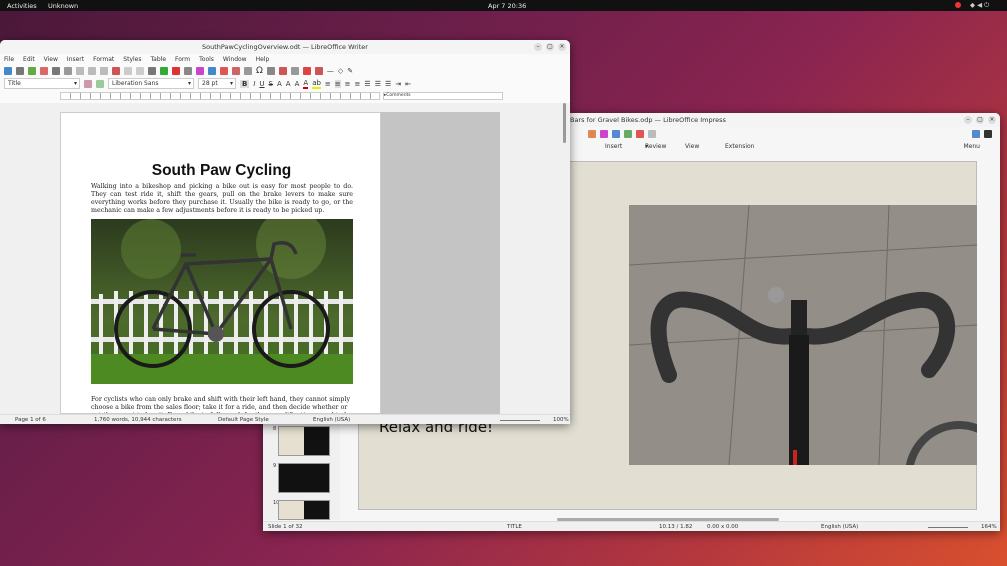  Describe the element at coordinates (507, 6) in the screenshot. I see `clock: Apr 7 20:36` at that location.